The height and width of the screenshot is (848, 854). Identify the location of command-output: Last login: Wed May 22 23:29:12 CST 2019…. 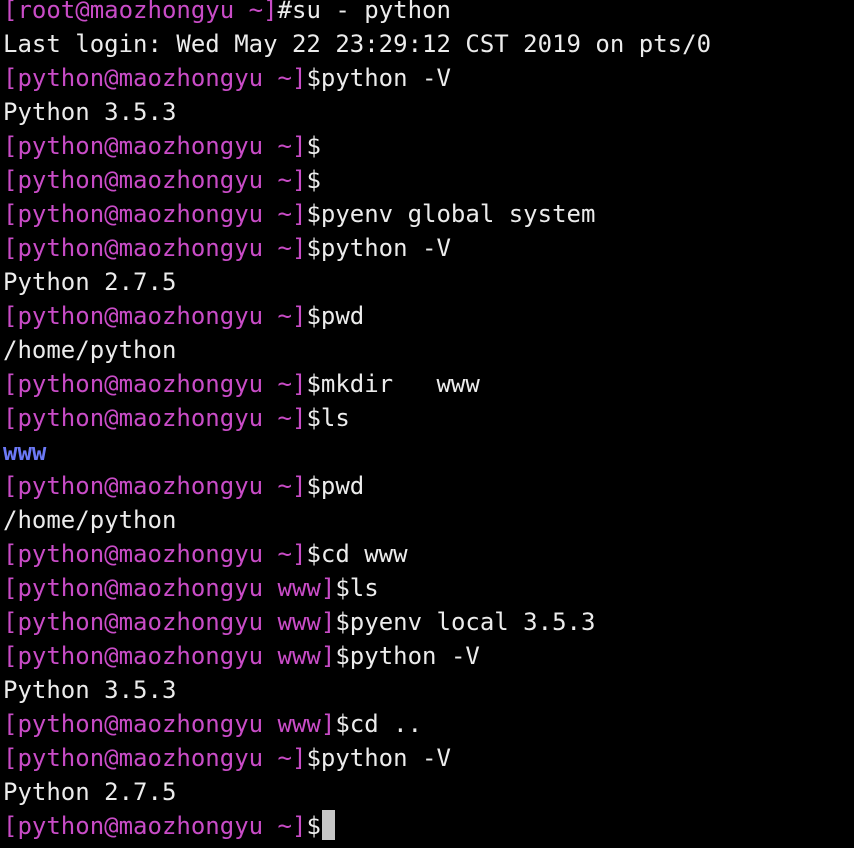
(357, 44).